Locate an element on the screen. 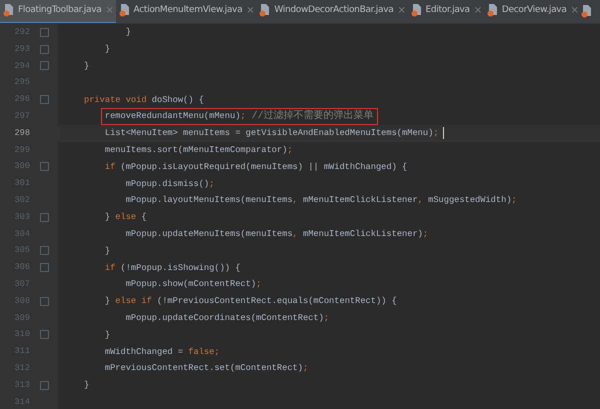 The width and height of the screenshot is (600, 409). code-line: menuItems.sort(mMenuItemComparator); is located at coordinates (199, 150).